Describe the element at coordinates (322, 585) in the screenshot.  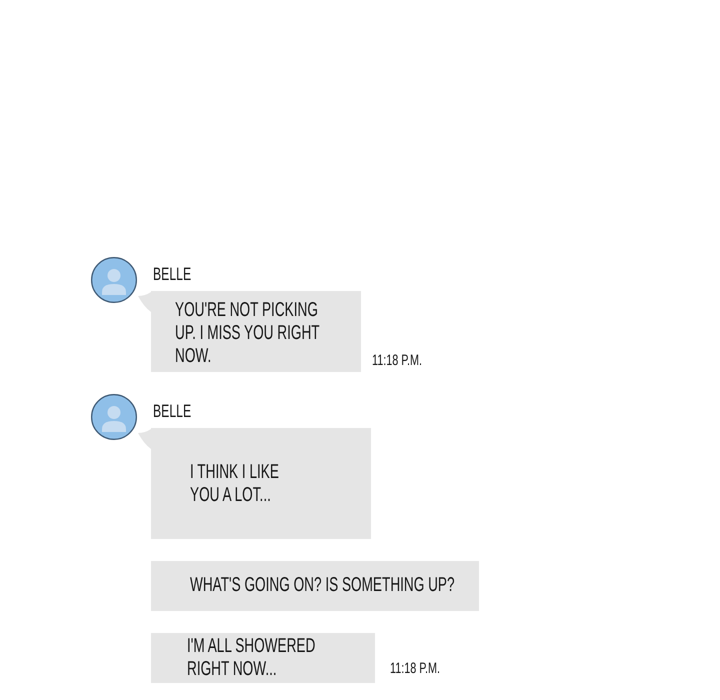
I see `message-text: WHAT'S GOING ON? IS SOMETHING UP?` at that location.